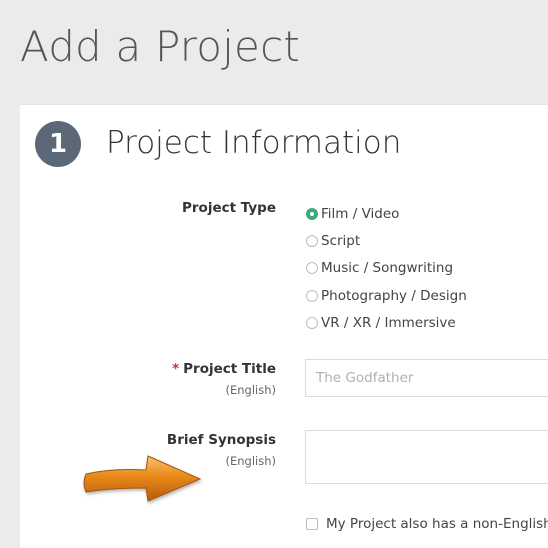 This screenshot has width=548, height=548. I want to click on radio-option-label: Photography / Design, so click(394, 295).